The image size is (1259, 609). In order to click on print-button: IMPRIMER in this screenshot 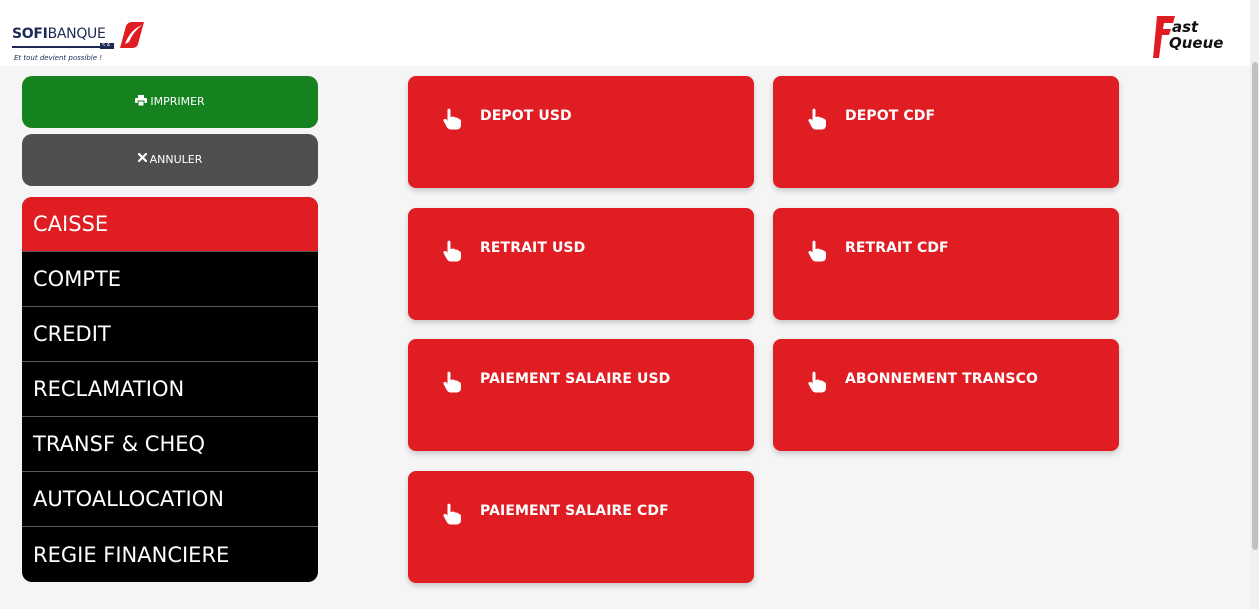, I will do `click(170, 102)`.